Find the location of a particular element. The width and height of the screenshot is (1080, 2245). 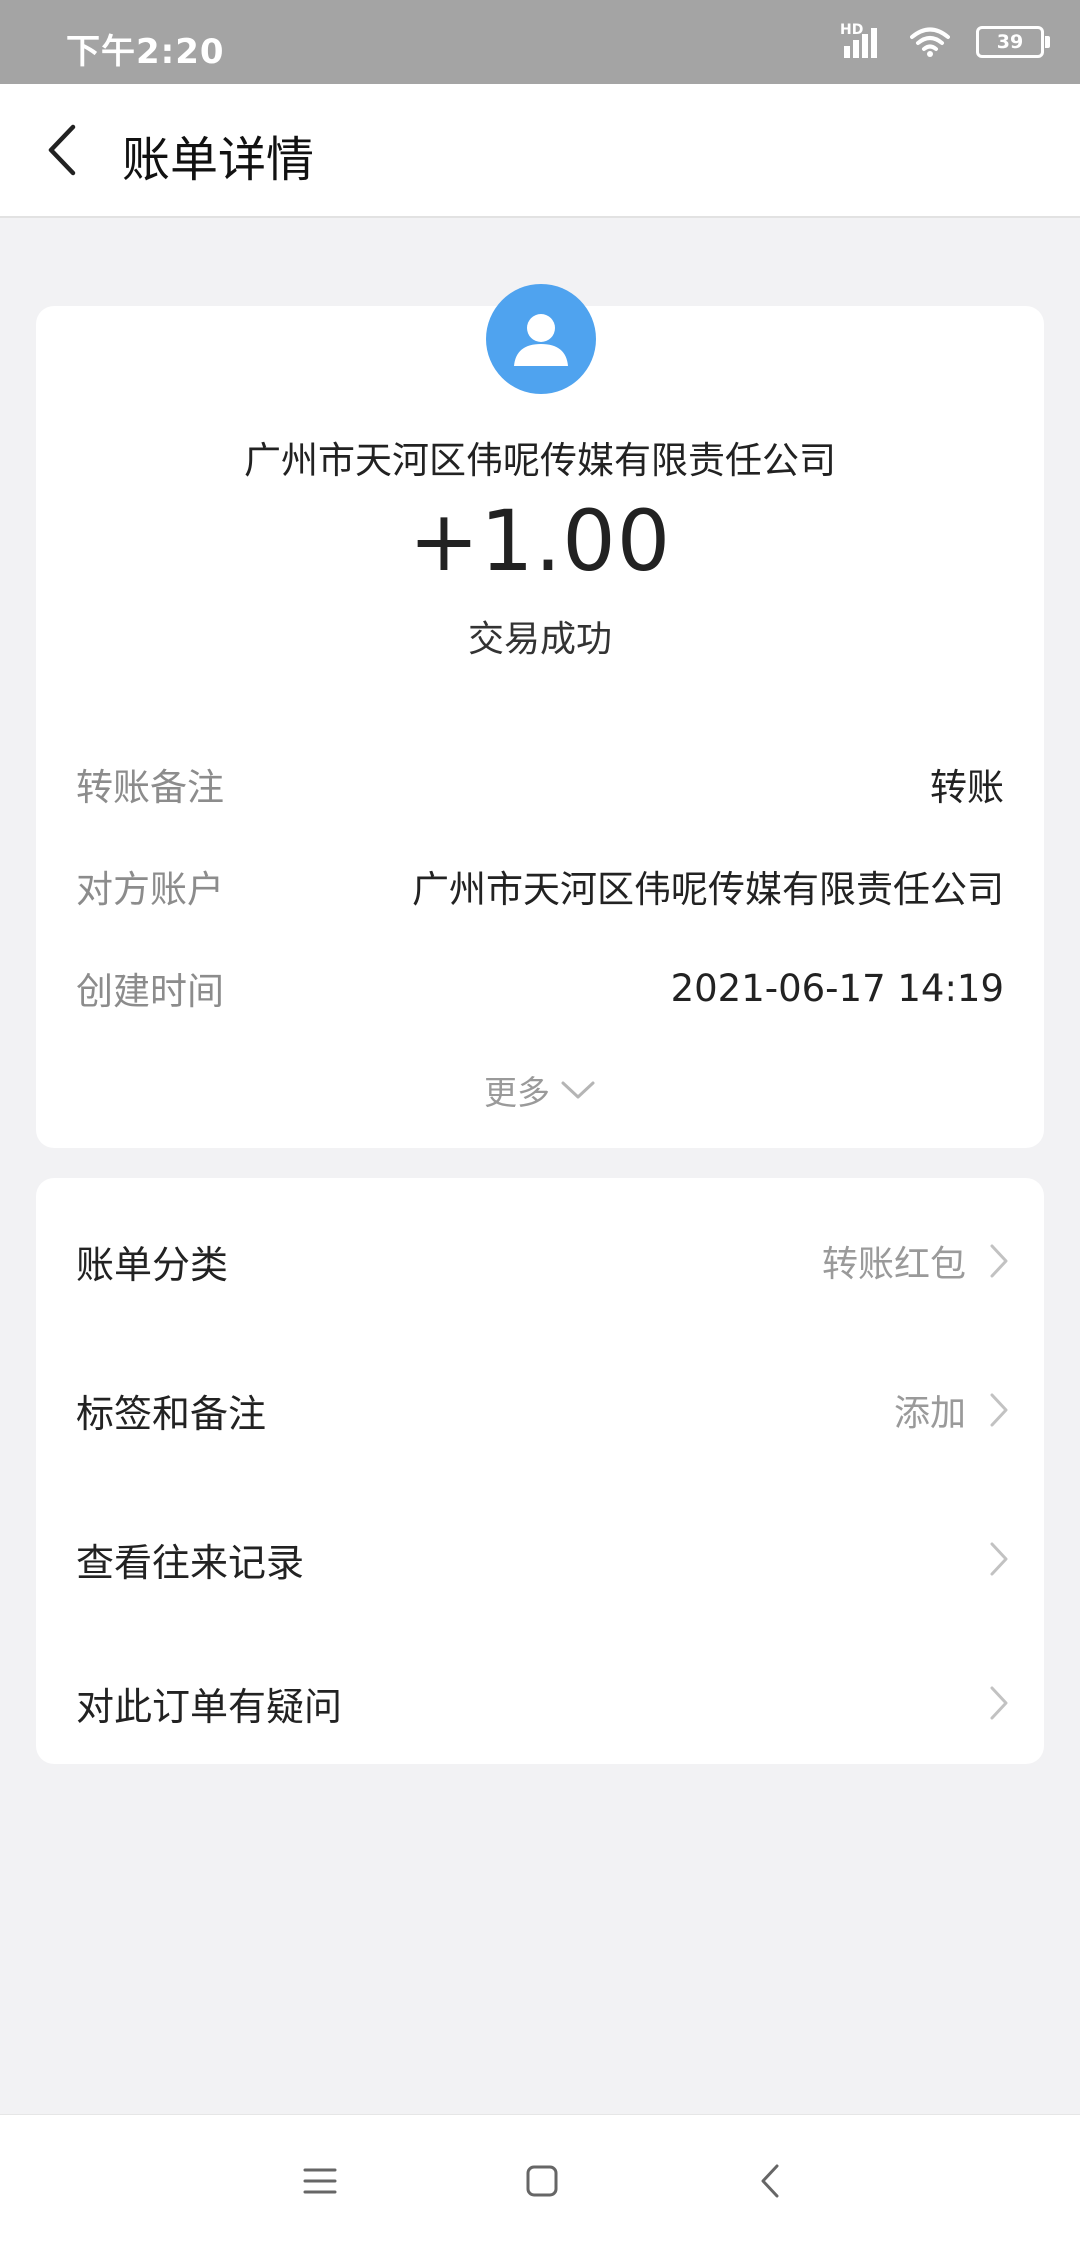

battery-level: 39 is located at coordinates (1010, 42).